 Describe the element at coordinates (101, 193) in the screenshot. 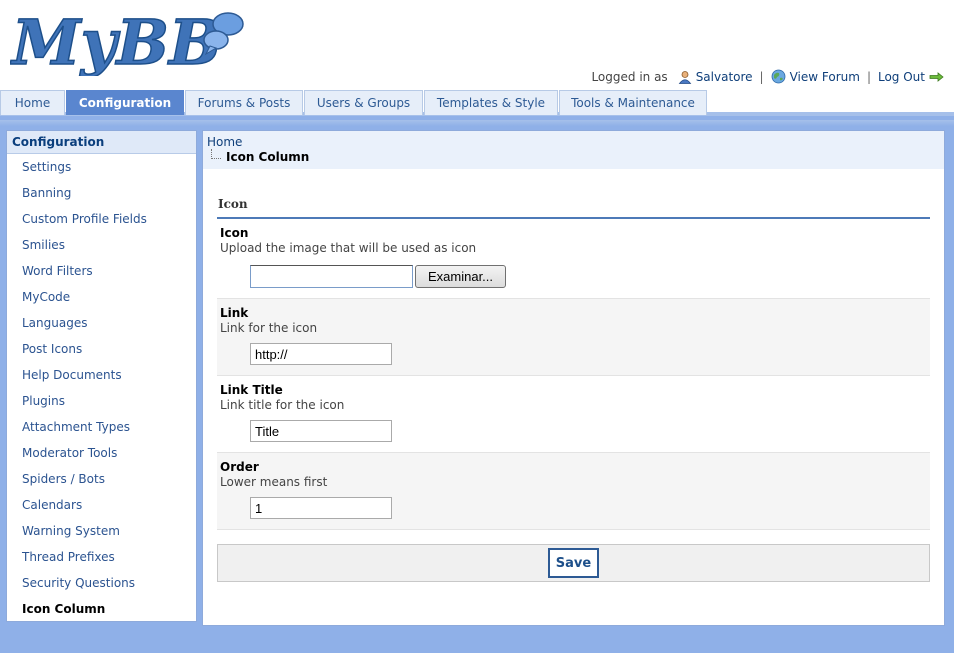

I see `sidebar-item-banning: Banning` at that location.